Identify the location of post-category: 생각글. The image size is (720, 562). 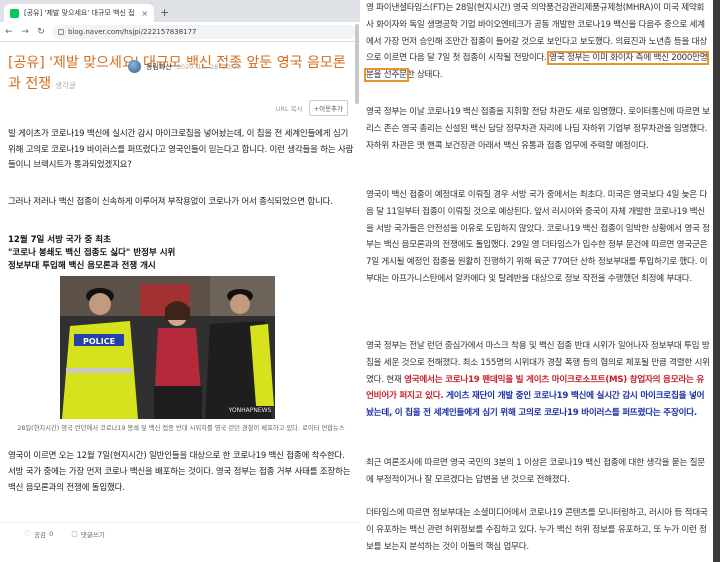
(65, 85).